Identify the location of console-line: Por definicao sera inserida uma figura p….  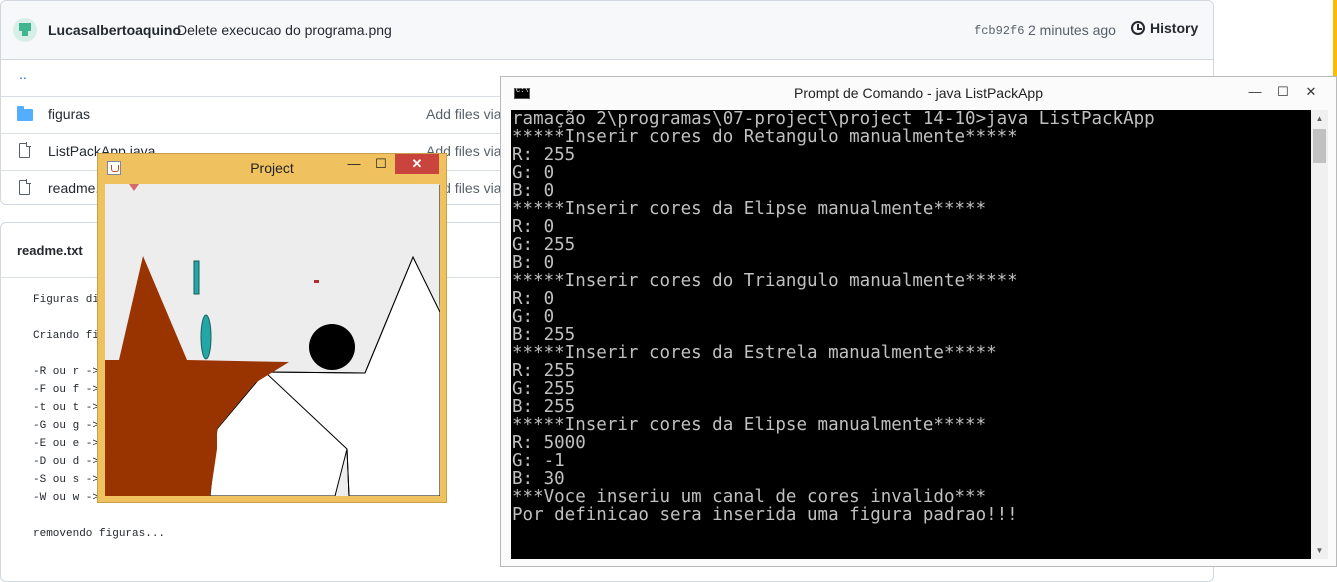
(765, 515).